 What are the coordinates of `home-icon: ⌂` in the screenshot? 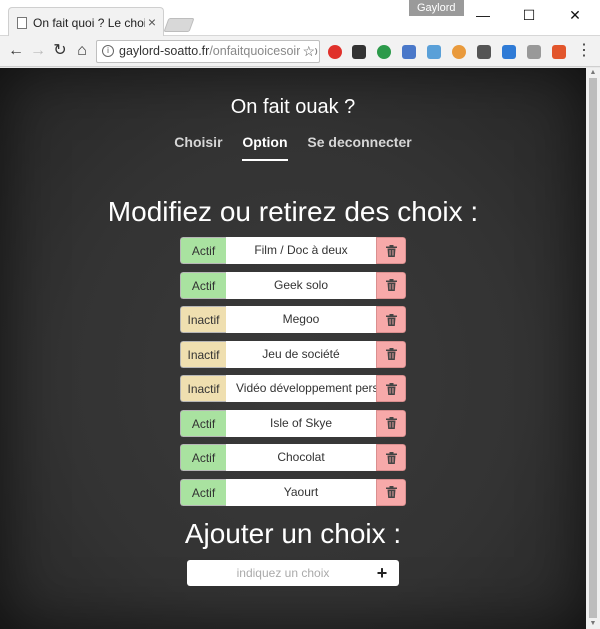 It's located at (82, 51).